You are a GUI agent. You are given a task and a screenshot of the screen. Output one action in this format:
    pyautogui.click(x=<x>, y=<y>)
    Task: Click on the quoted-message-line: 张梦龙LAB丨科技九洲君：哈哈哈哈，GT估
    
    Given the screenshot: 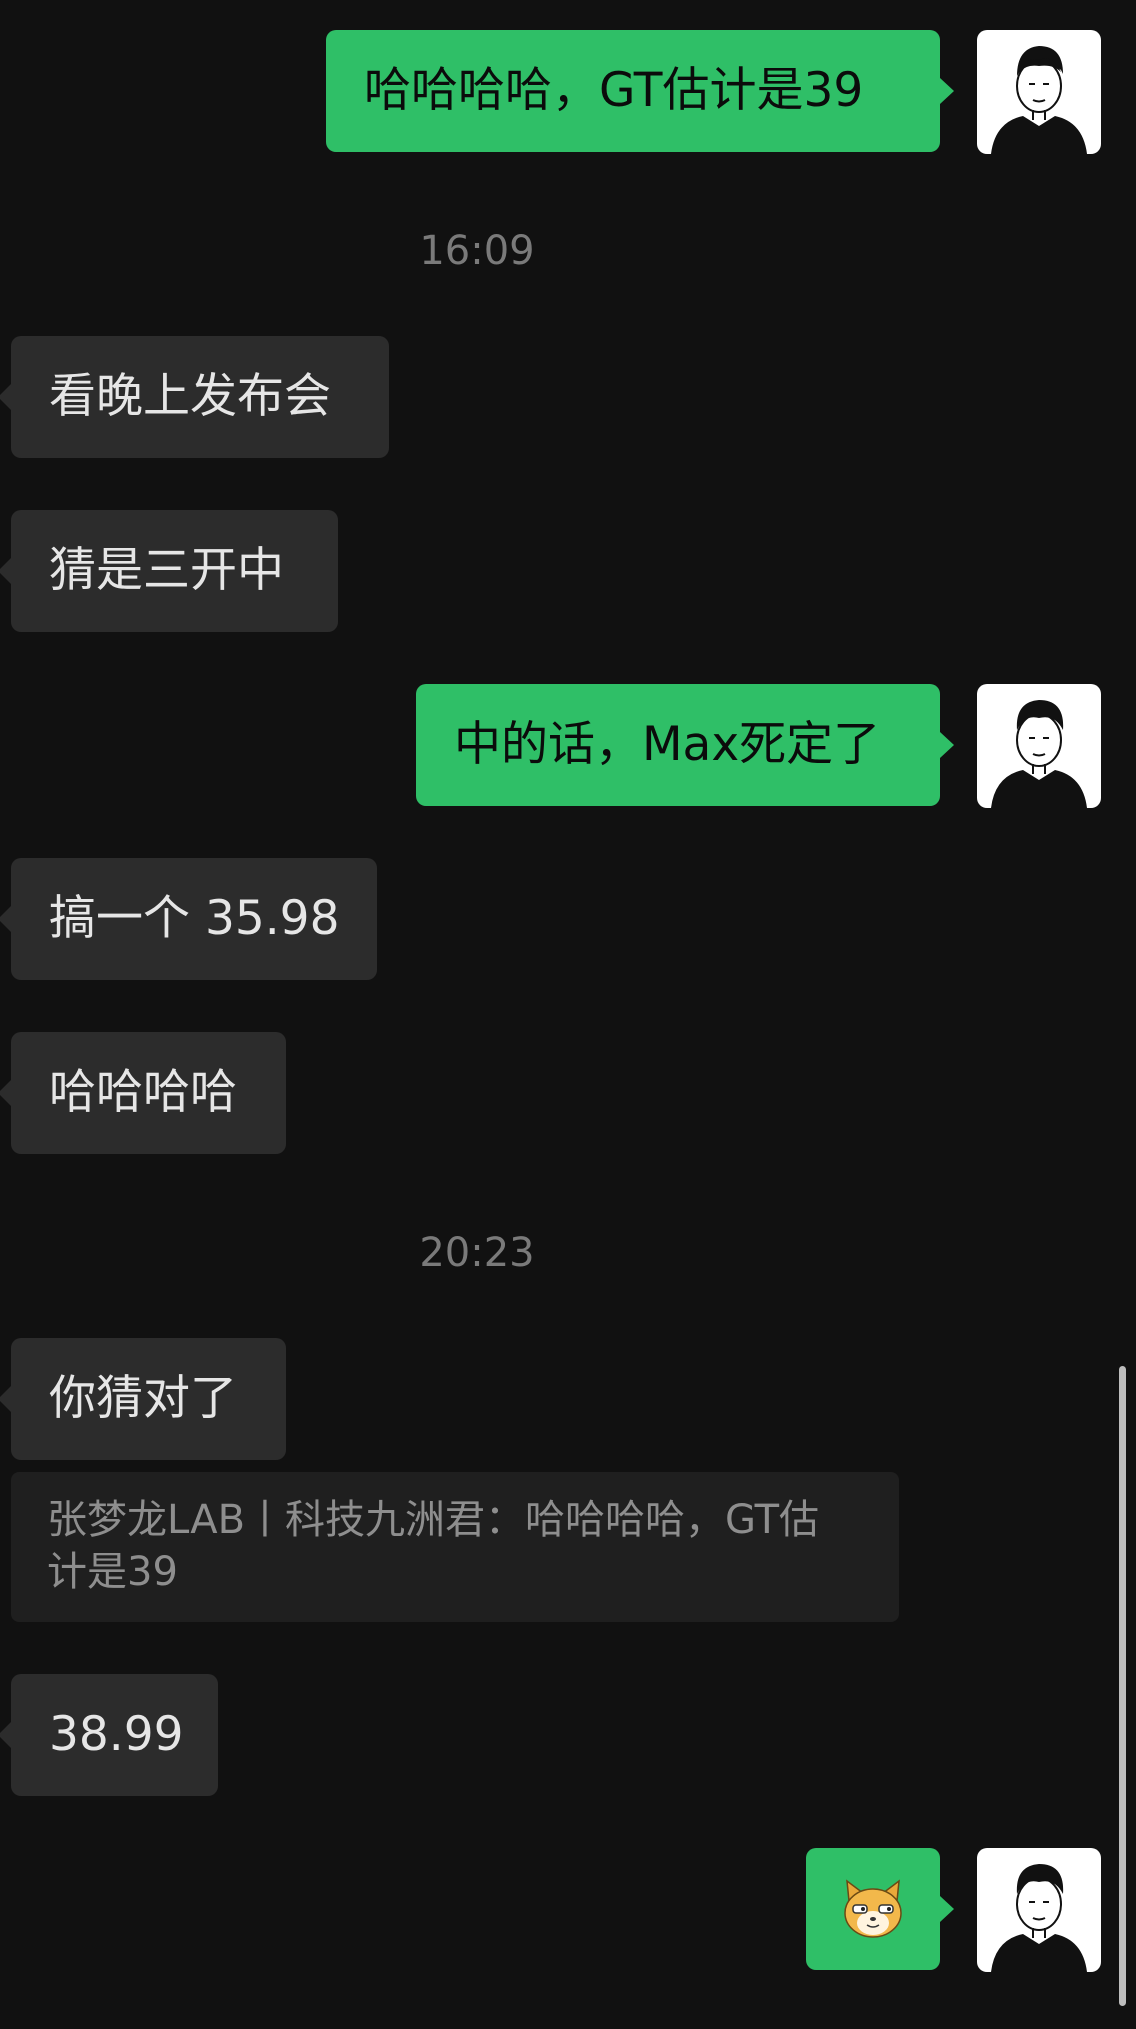 What is the action you would take?
    pyautogui.click(x=433, y=1520)
    